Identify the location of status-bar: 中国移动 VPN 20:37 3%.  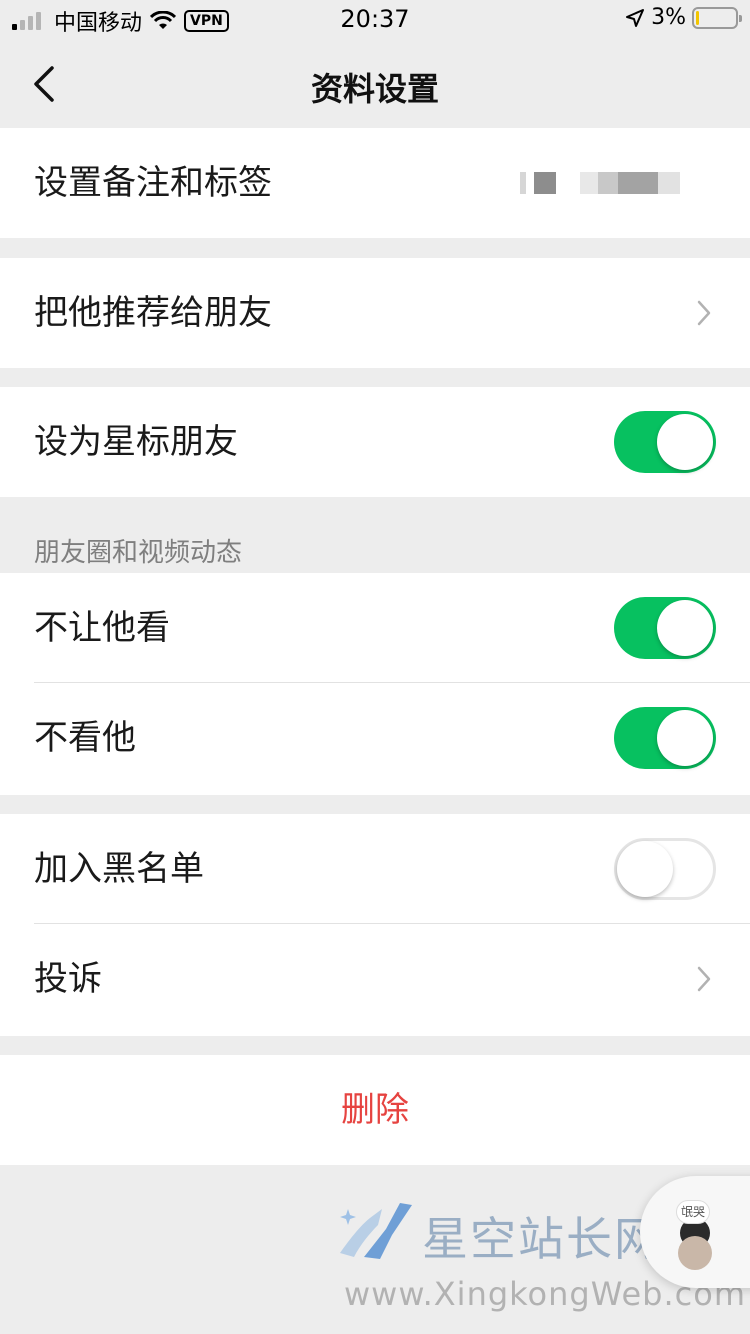
(375, 20).